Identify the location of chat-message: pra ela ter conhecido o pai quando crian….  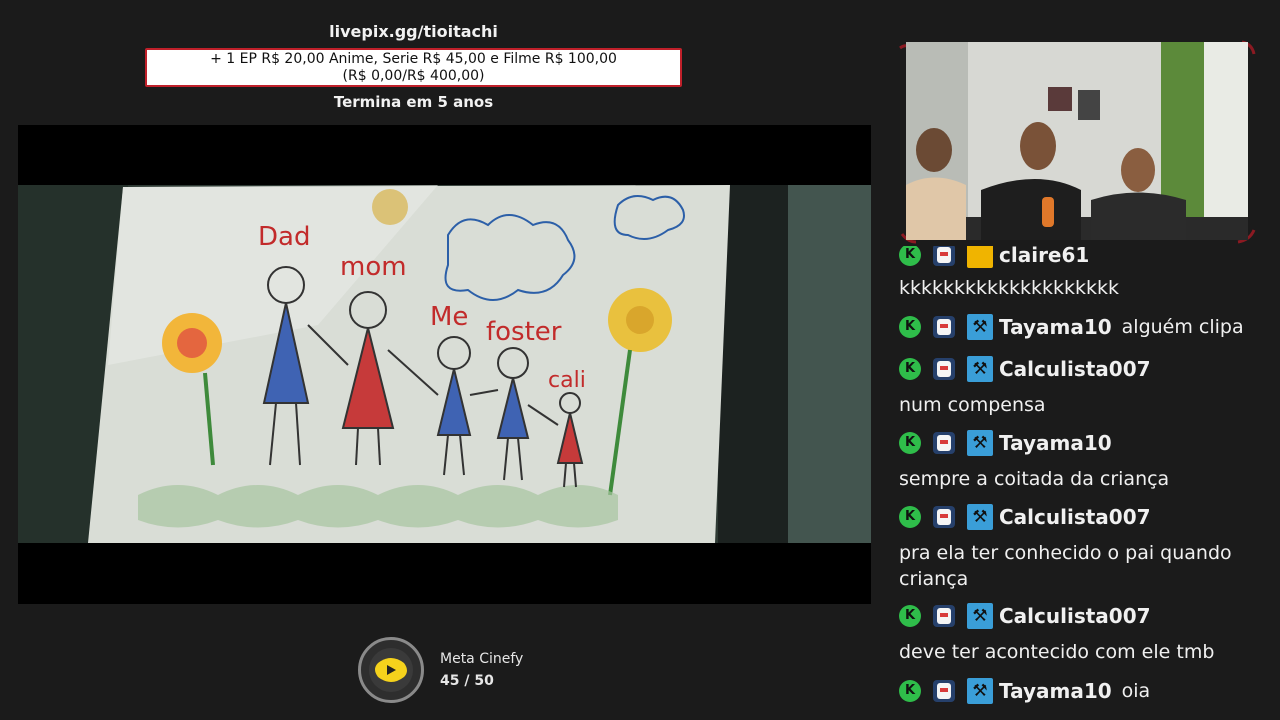
(1065, 566).